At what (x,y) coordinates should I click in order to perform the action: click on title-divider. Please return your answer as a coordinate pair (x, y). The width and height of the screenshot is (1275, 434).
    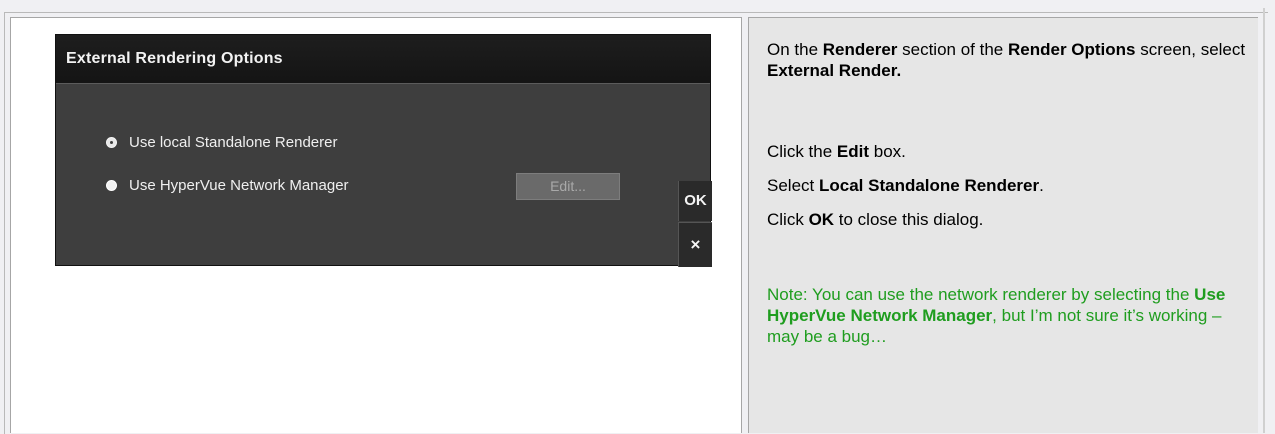
    Looking at the image, I should click on (383, 83).